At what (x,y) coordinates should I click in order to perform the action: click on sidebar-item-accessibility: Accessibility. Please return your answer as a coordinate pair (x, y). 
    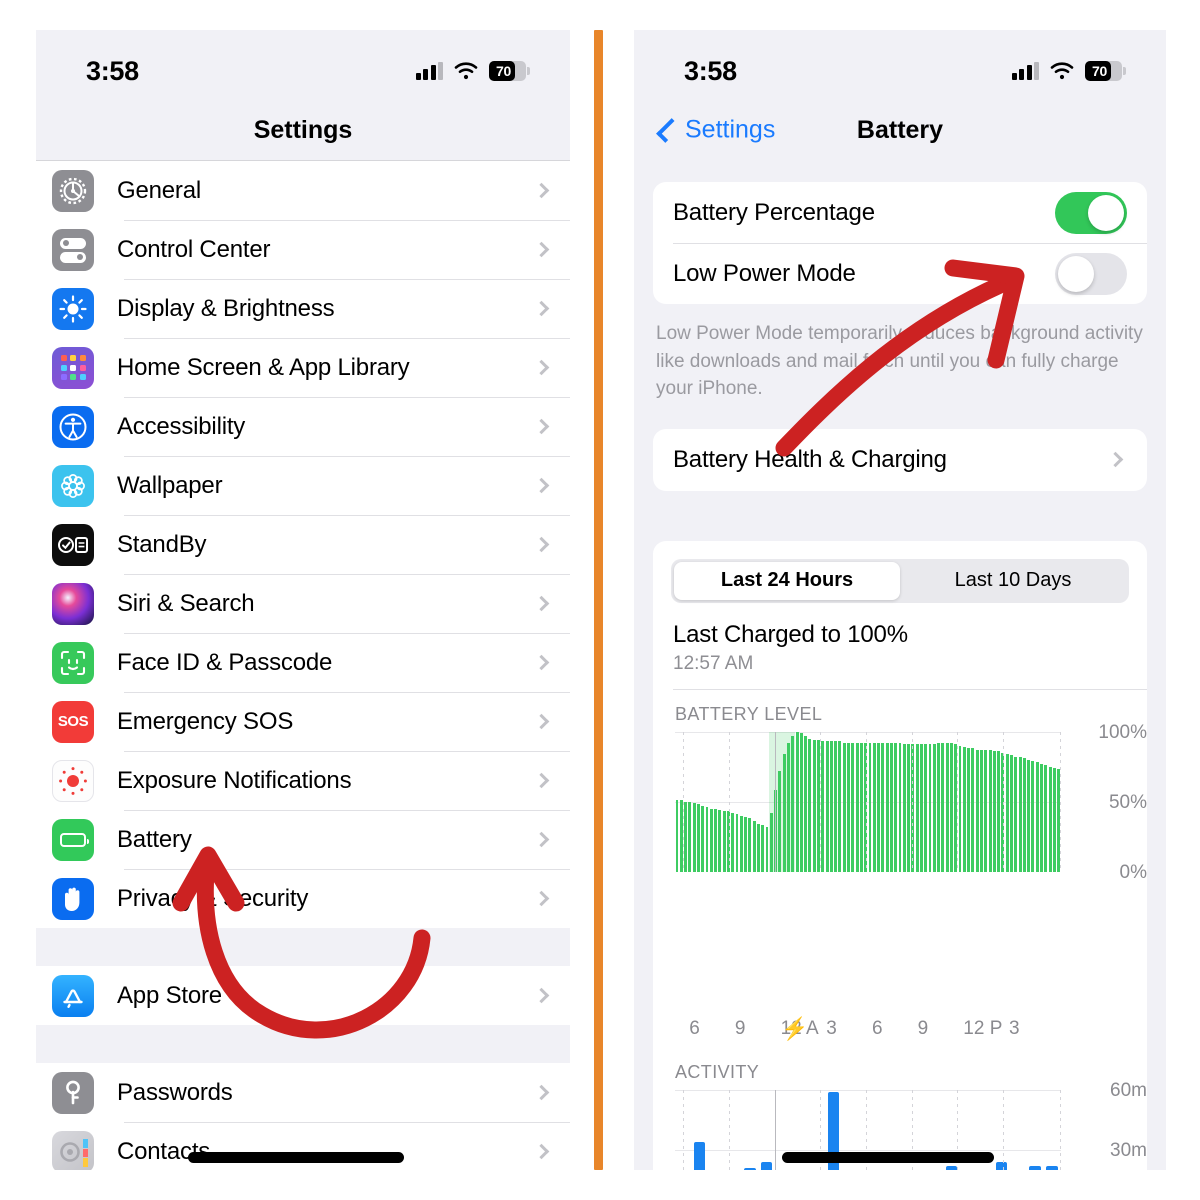
    Looking at the image, I should click on (303, 426).